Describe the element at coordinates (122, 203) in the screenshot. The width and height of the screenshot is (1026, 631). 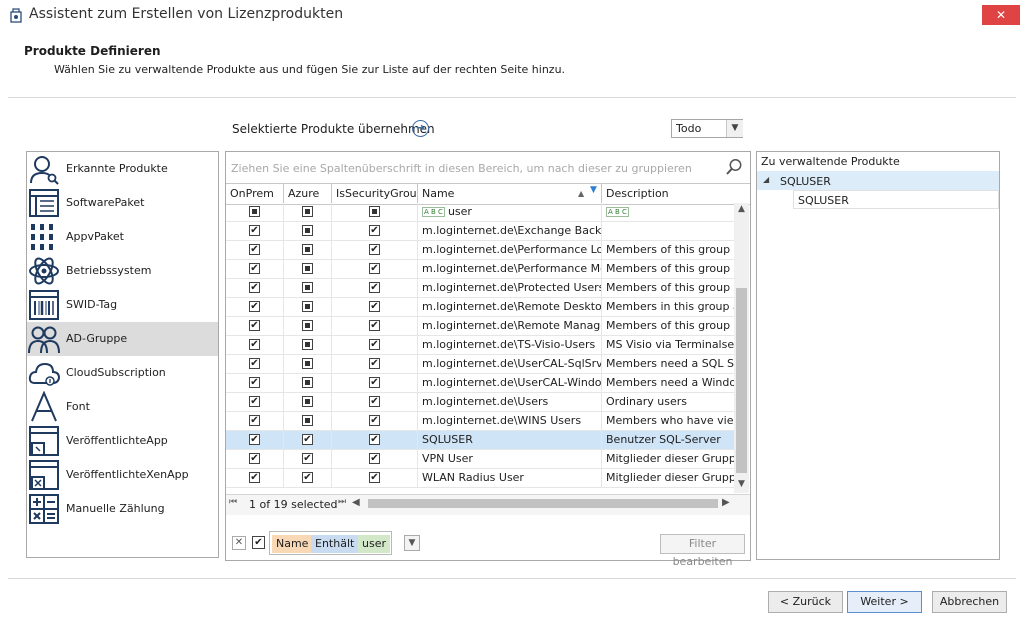
I see `product-type-item: SoftwarePaket` at that location.